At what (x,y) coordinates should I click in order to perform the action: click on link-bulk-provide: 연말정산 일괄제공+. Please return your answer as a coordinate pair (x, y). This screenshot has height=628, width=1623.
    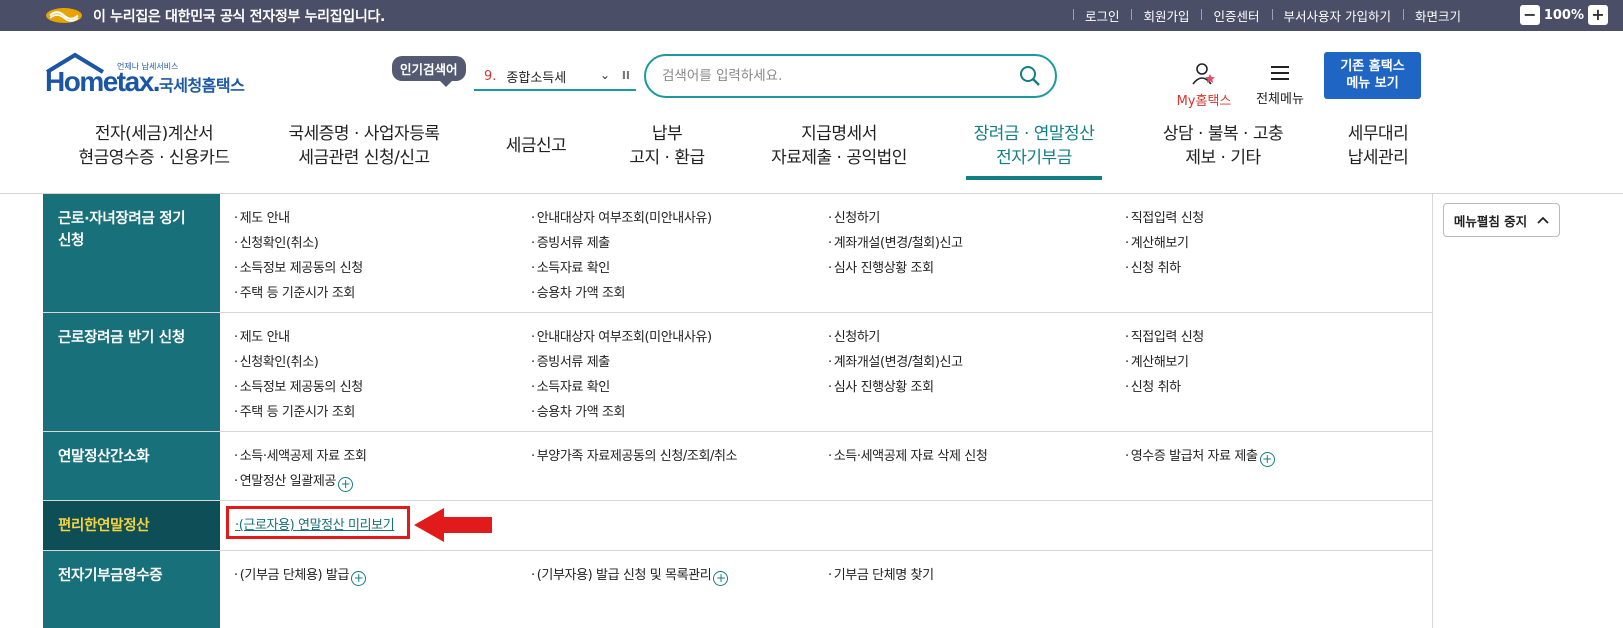
    Looking at the image, I should click on (293, 481).